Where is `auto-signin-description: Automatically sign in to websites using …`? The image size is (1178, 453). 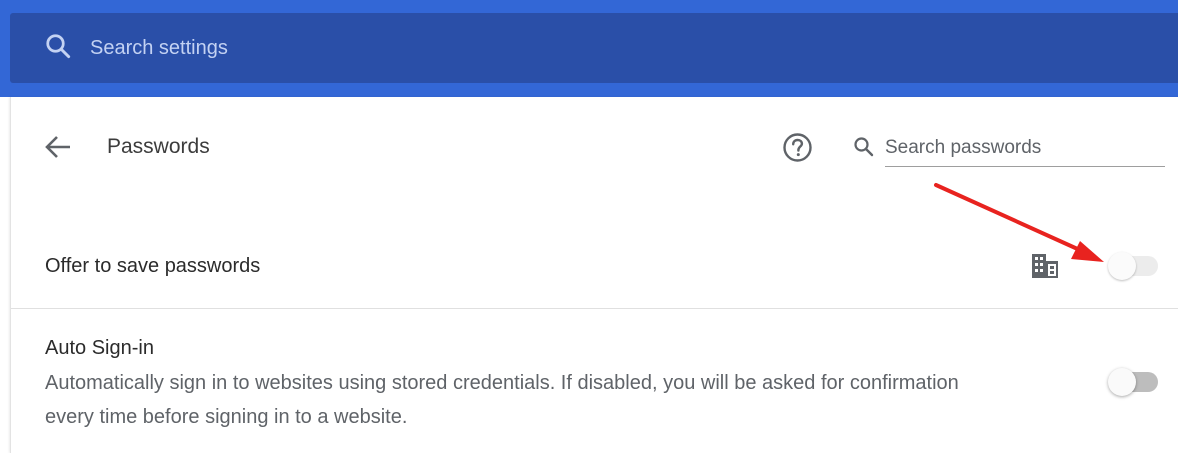
auto-signin-description: Automatically sign in to websites using … is located at coordinates (502, 400).